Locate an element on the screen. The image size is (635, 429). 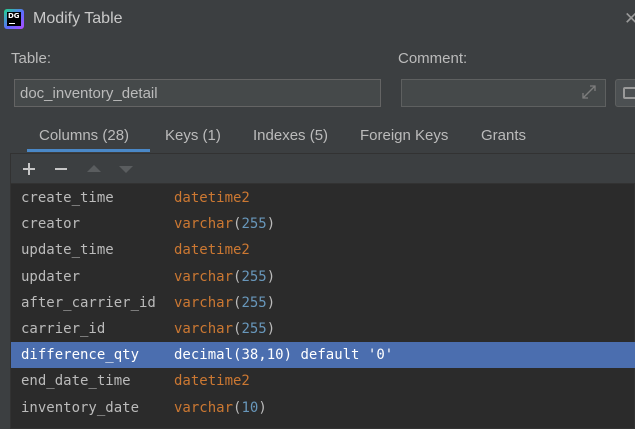
column-name: create_time is located at coordinates (67, 198).